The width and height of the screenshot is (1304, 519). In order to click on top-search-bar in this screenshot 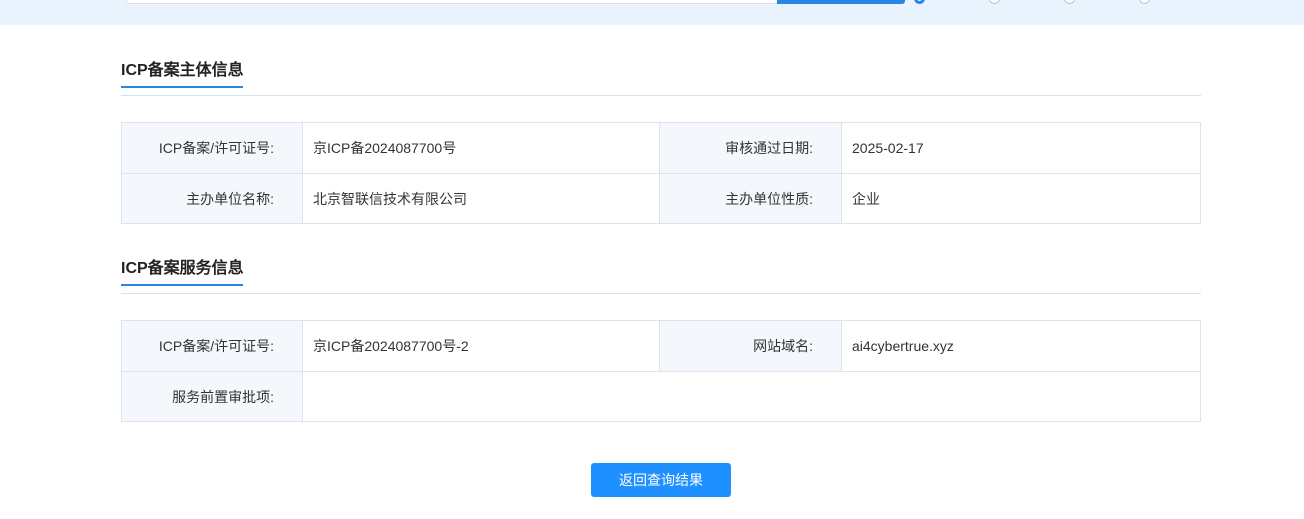, I will do `click(652, 12)`.